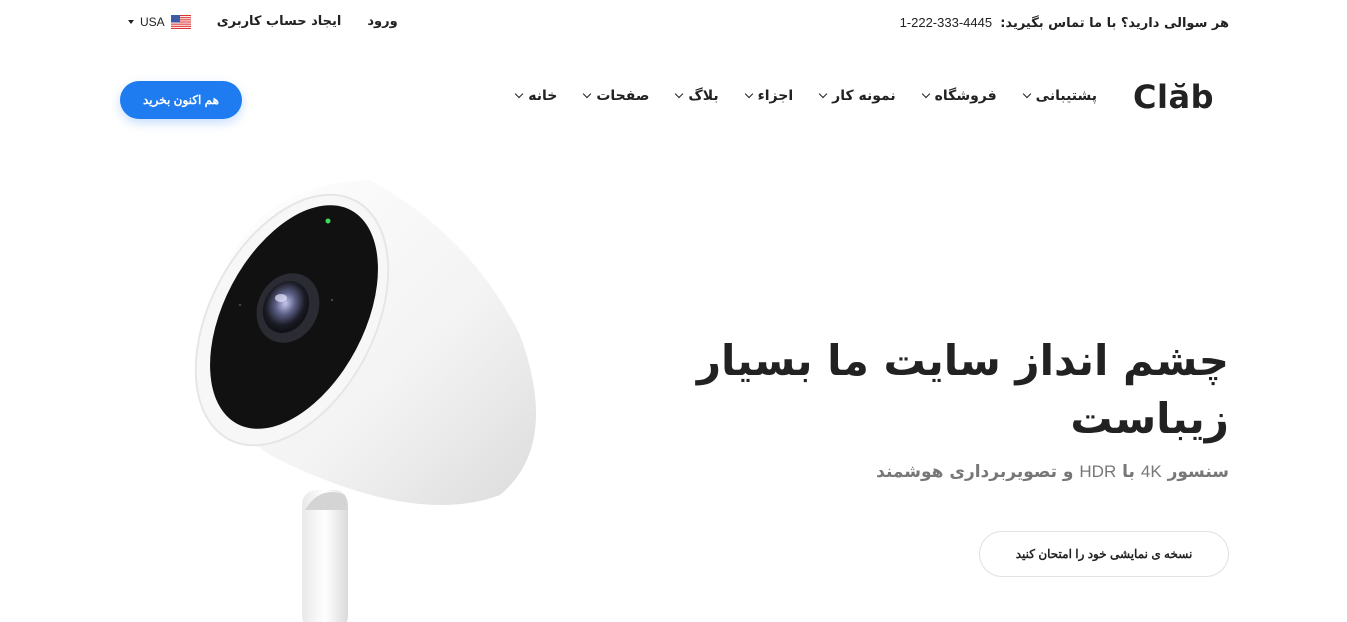 This screenshot has width=1347, height=622. What do you see at coordinates (1198, 472) in the screenshot?
I see `hero-subtitle-part: سنسور` at bounding box center [1198, 472].